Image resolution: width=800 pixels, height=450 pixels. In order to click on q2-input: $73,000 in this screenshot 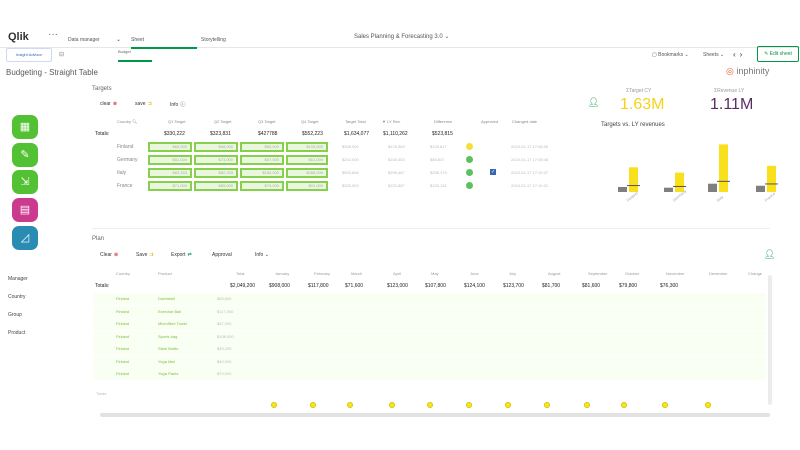, I will do `click(216, 160)`.